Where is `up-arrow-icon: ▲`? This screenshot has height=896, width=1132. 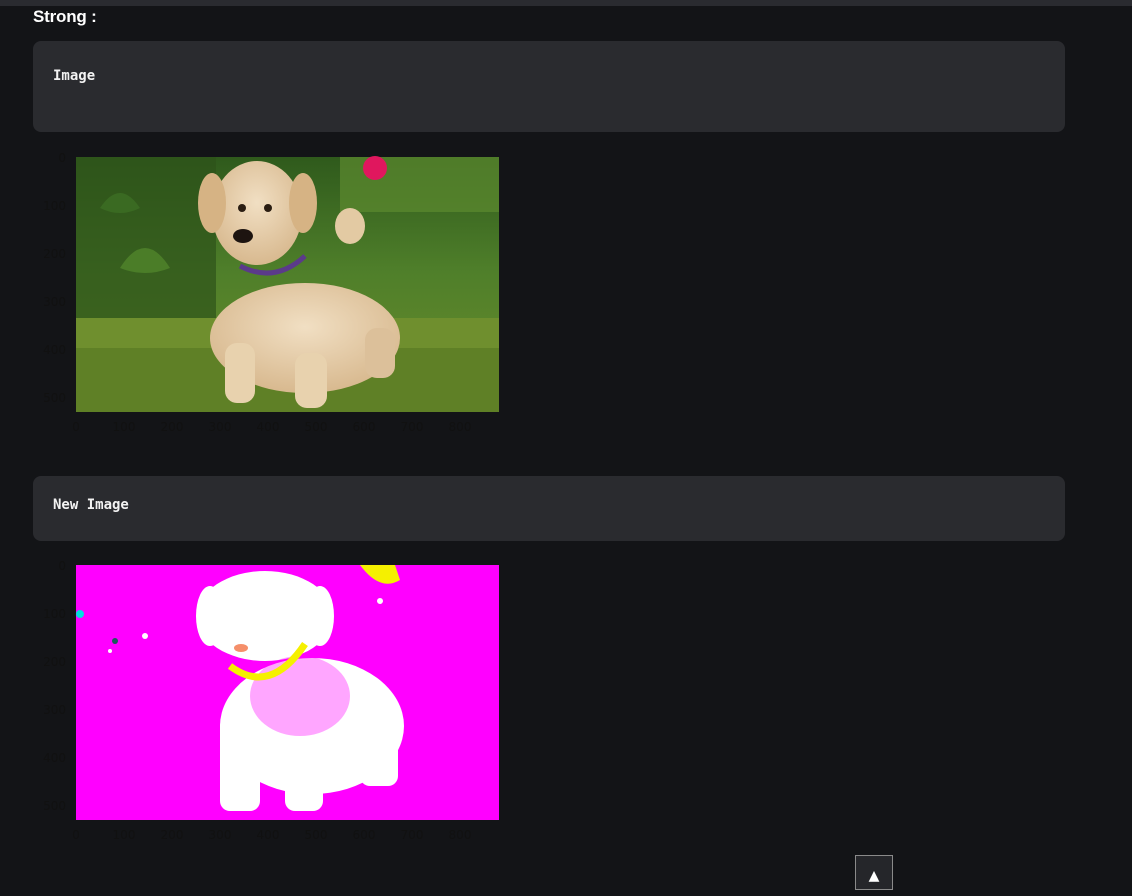
up-arrow-icon: ▲ is located at coordinates (874, 876).